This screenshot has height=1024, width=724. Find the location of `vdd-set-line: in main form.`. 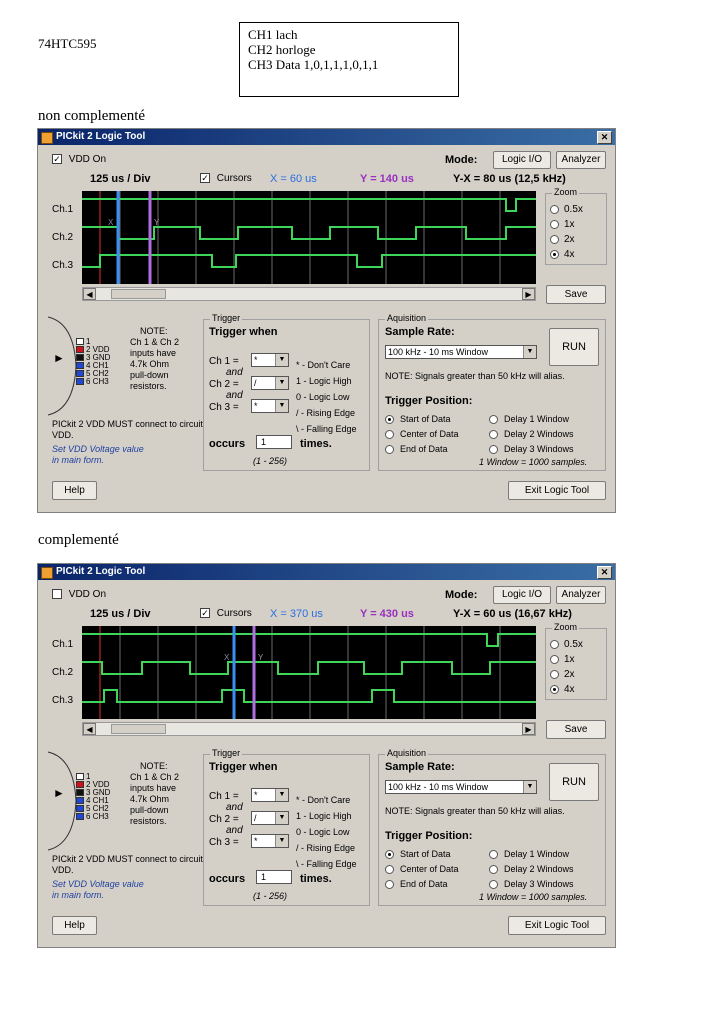

vdd-set-line: in main form. is located at coordinates (78, 460).